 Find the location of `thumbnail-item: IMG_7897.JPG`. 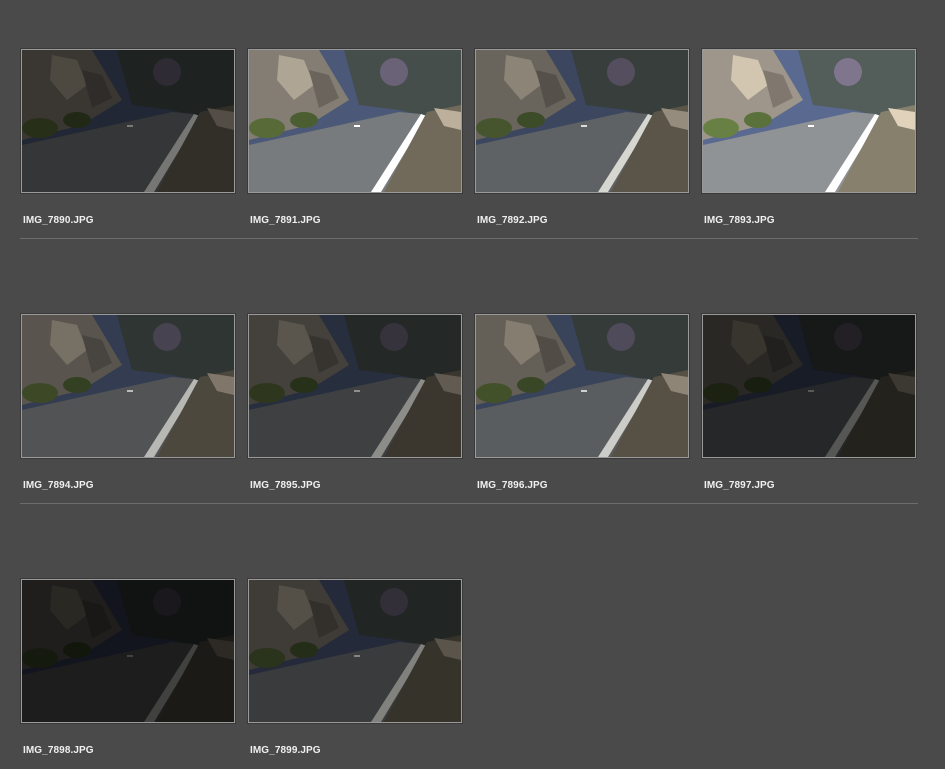

thumbnail-item: IMG_7897.JPG is located at coordinates (810, 407).